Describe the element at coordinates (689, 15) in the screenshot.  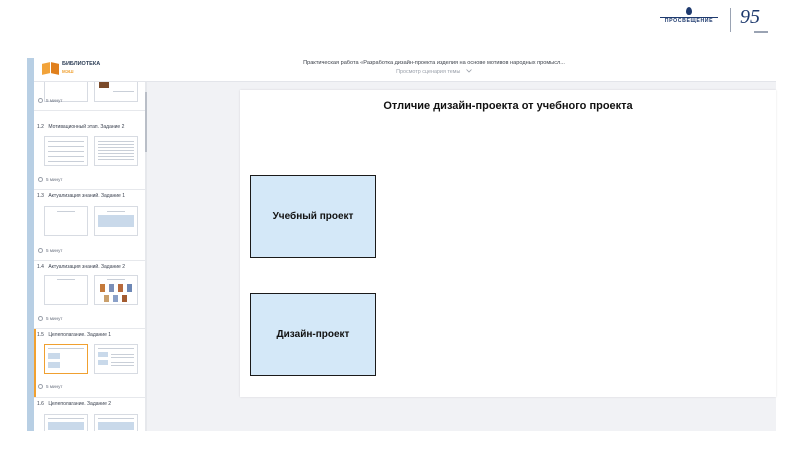
I see `publisher-logo: ПРОСВЕЩЕНИЕ` at that location.